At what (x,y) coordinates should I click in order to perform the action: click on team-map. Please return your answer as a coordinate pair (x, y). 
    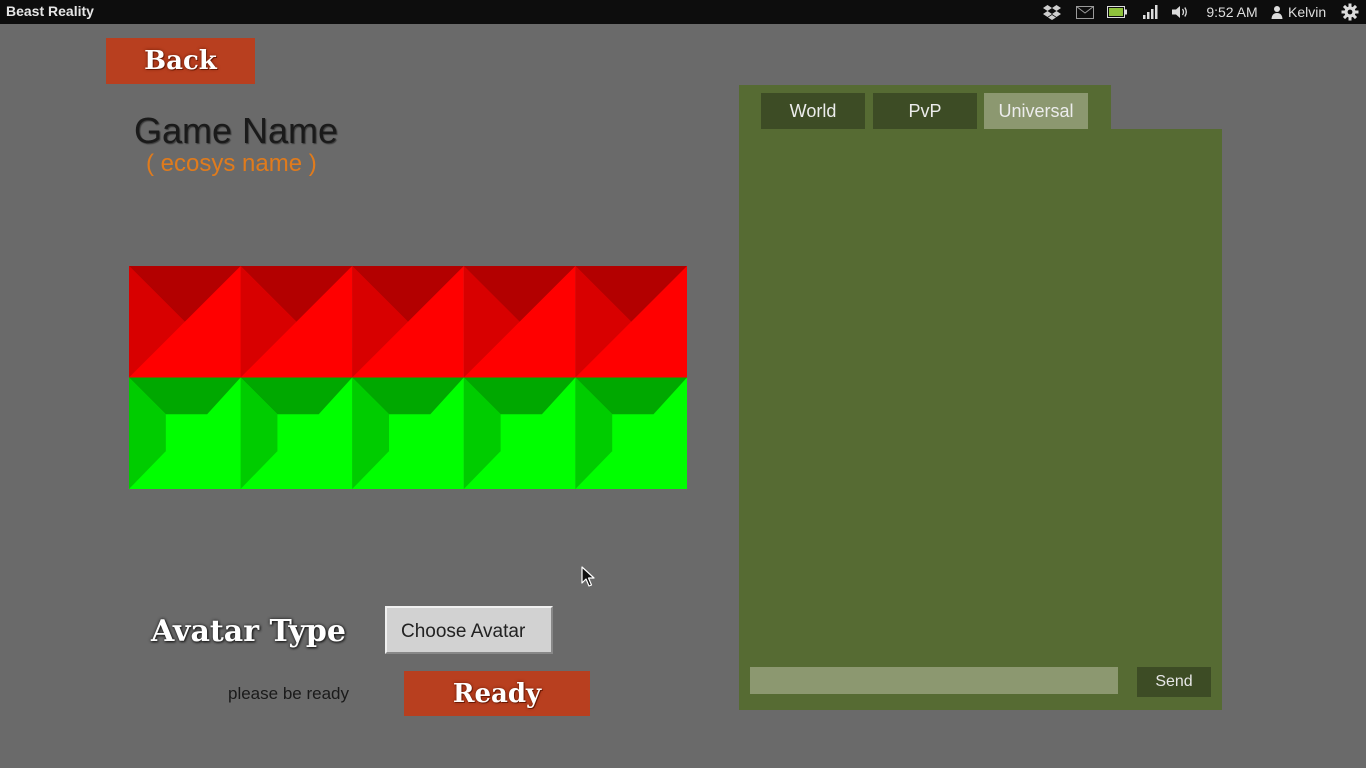
    Looking at the image, I should click on (408, 377).